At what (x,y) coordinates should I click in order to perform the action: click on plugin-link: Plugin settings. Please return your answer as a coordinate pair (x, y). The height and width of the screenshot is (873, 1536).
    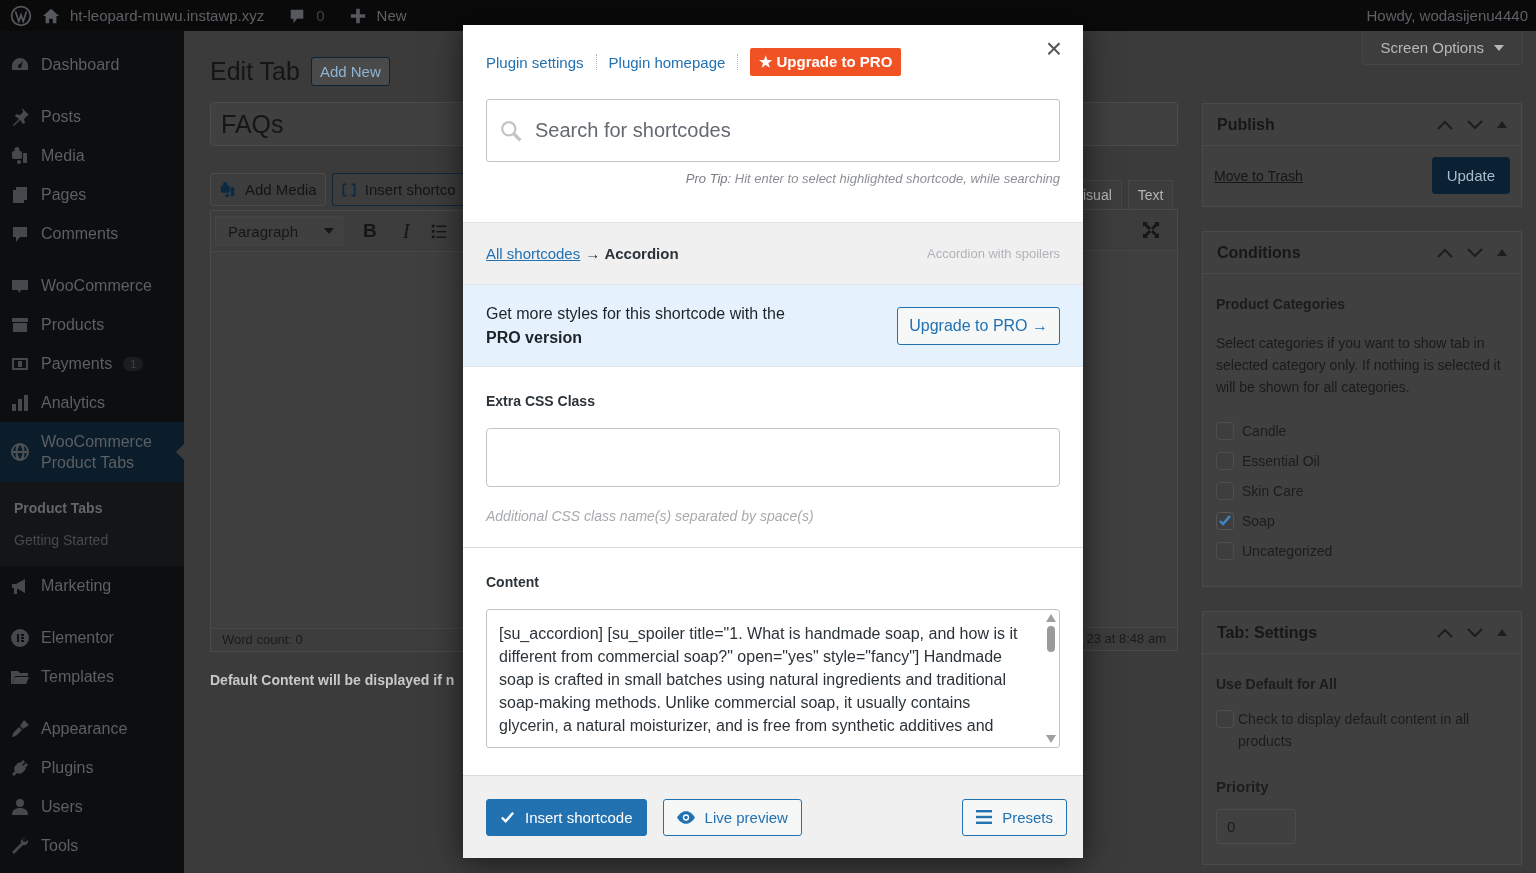
    Looking at the image, I should click on (535, 62).